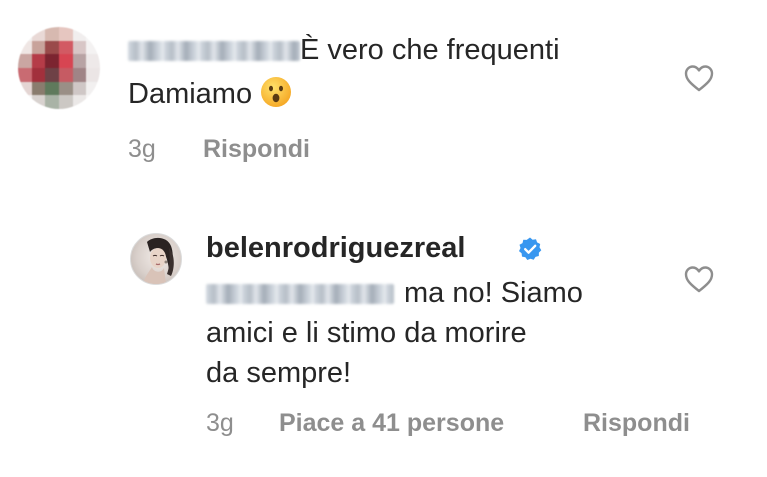 This screenshot has height=477, width=767. I want to click on comment-2-reply-button: Rispondi, so click(636, 423).